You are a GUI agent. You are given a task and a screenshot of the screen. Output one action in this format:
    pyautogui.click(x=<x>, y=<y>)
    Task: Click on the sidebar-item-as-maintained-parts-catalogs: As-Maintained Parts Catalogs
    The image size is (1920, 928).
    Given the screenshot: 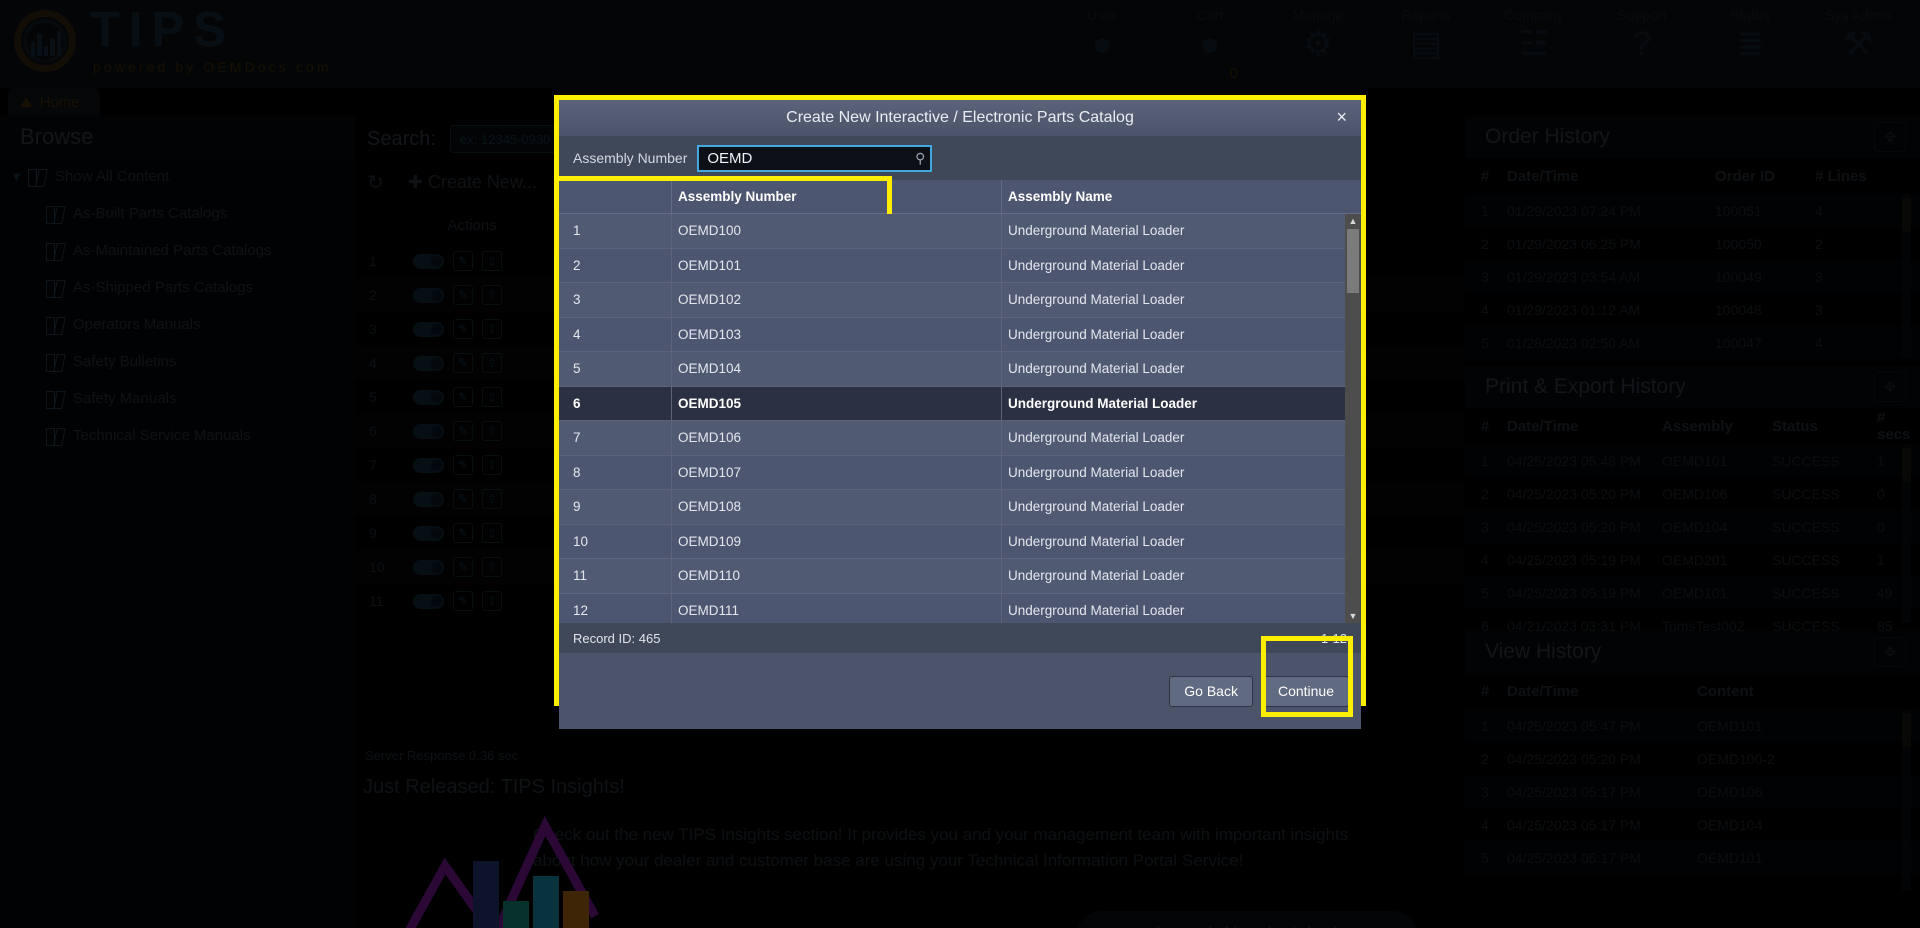 What is the action you would take?
    pyautogui.click(x=177, y=250)
    